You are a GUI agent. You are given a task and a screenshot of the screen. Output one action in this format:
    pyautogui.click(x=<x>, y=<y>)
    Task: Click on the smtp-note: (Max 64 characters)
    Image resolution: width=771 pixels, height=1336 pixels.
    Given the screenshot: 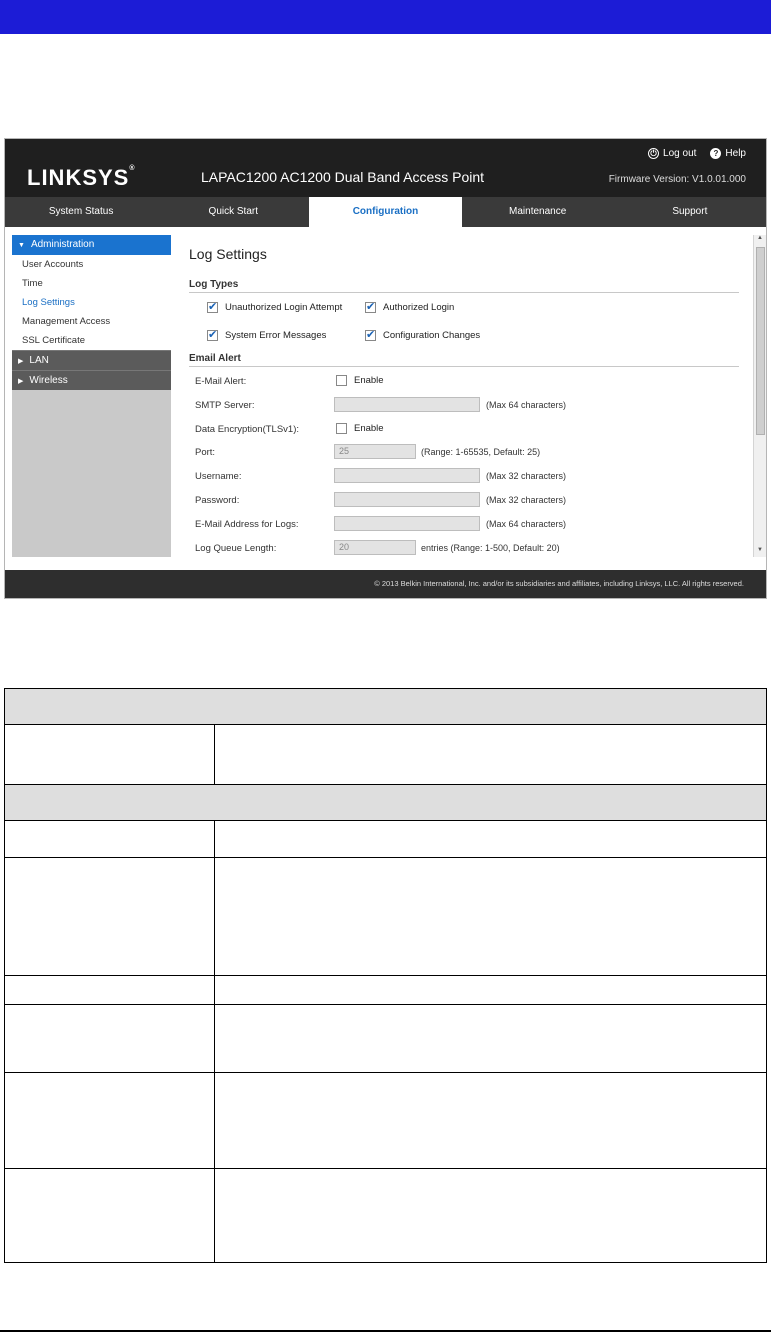 What is the action you would take?
    pyautogui.click(x=526, y=405)
    